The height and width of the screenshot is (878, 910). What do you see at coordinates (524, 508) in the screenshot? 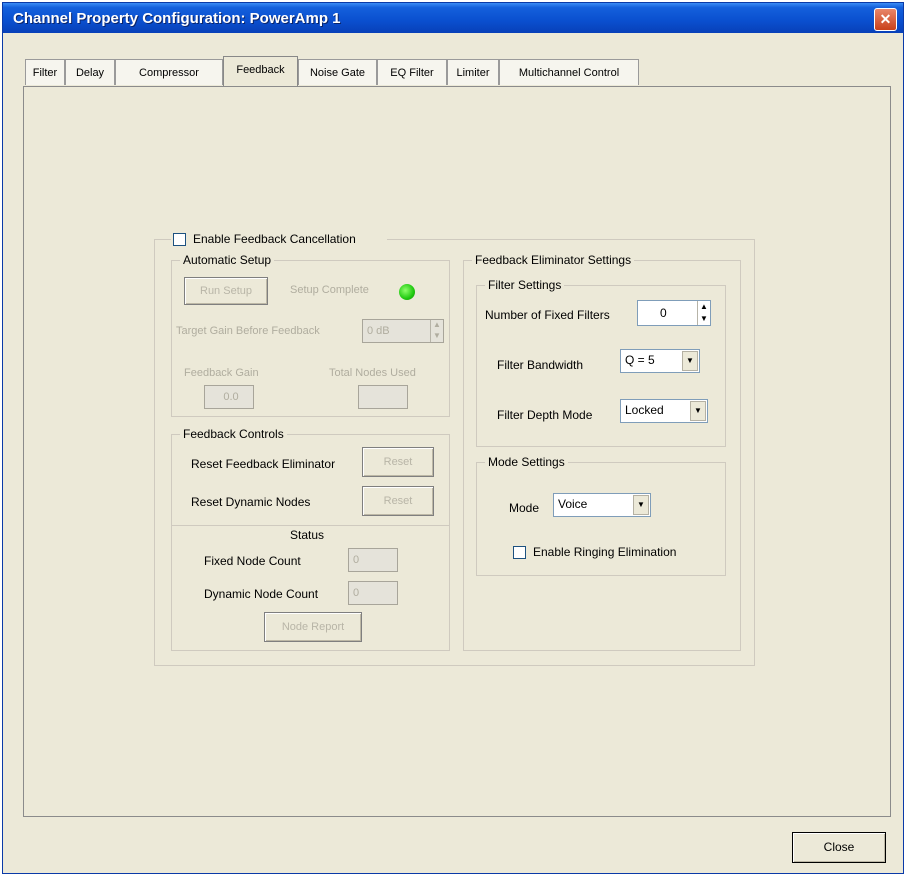
I see `mode-label: Mode` at bounding box center [524, 508].